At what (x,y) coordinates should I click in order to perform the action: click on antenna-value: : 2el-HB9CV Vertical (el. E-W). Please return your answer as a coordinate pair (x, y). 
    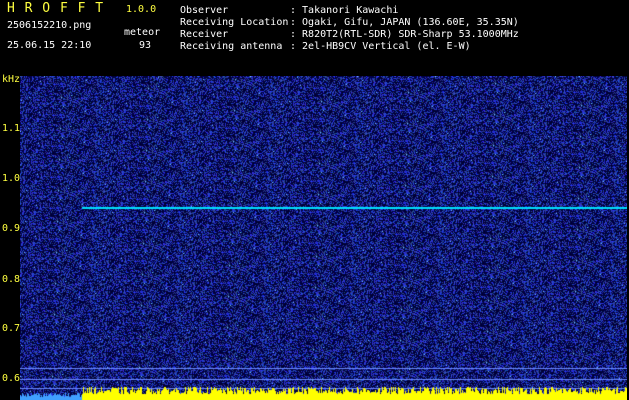
    Looking at the image, I should click on (380, 46).